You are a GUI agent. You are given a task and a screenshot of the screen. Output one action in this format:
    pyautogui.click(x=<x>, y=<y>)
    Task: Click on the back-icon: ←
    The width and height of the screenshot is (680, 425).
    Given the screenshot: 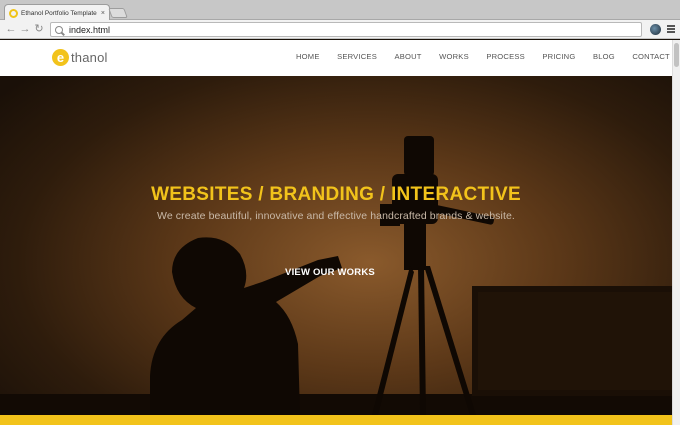 What is the action you would take?
    pyautogui.click(x=11, y=29)
    